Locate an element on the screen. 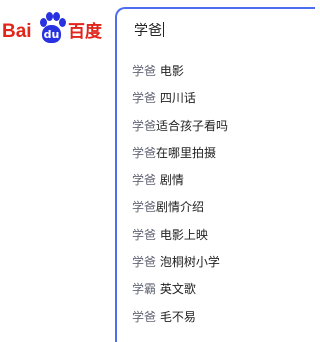  suggestion-completion: 剧情介绍 is located at coordinates (180, 207).